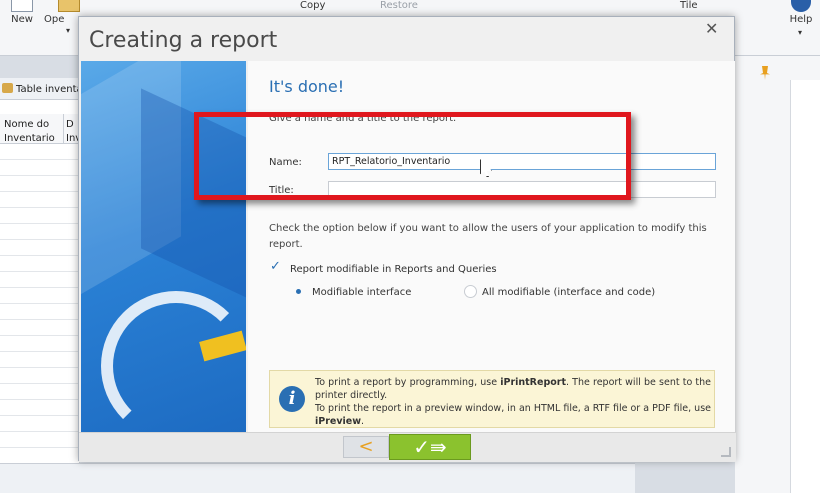 This screenshot has height=493, width=820. I want to click on table-icon, so click(7, 88).